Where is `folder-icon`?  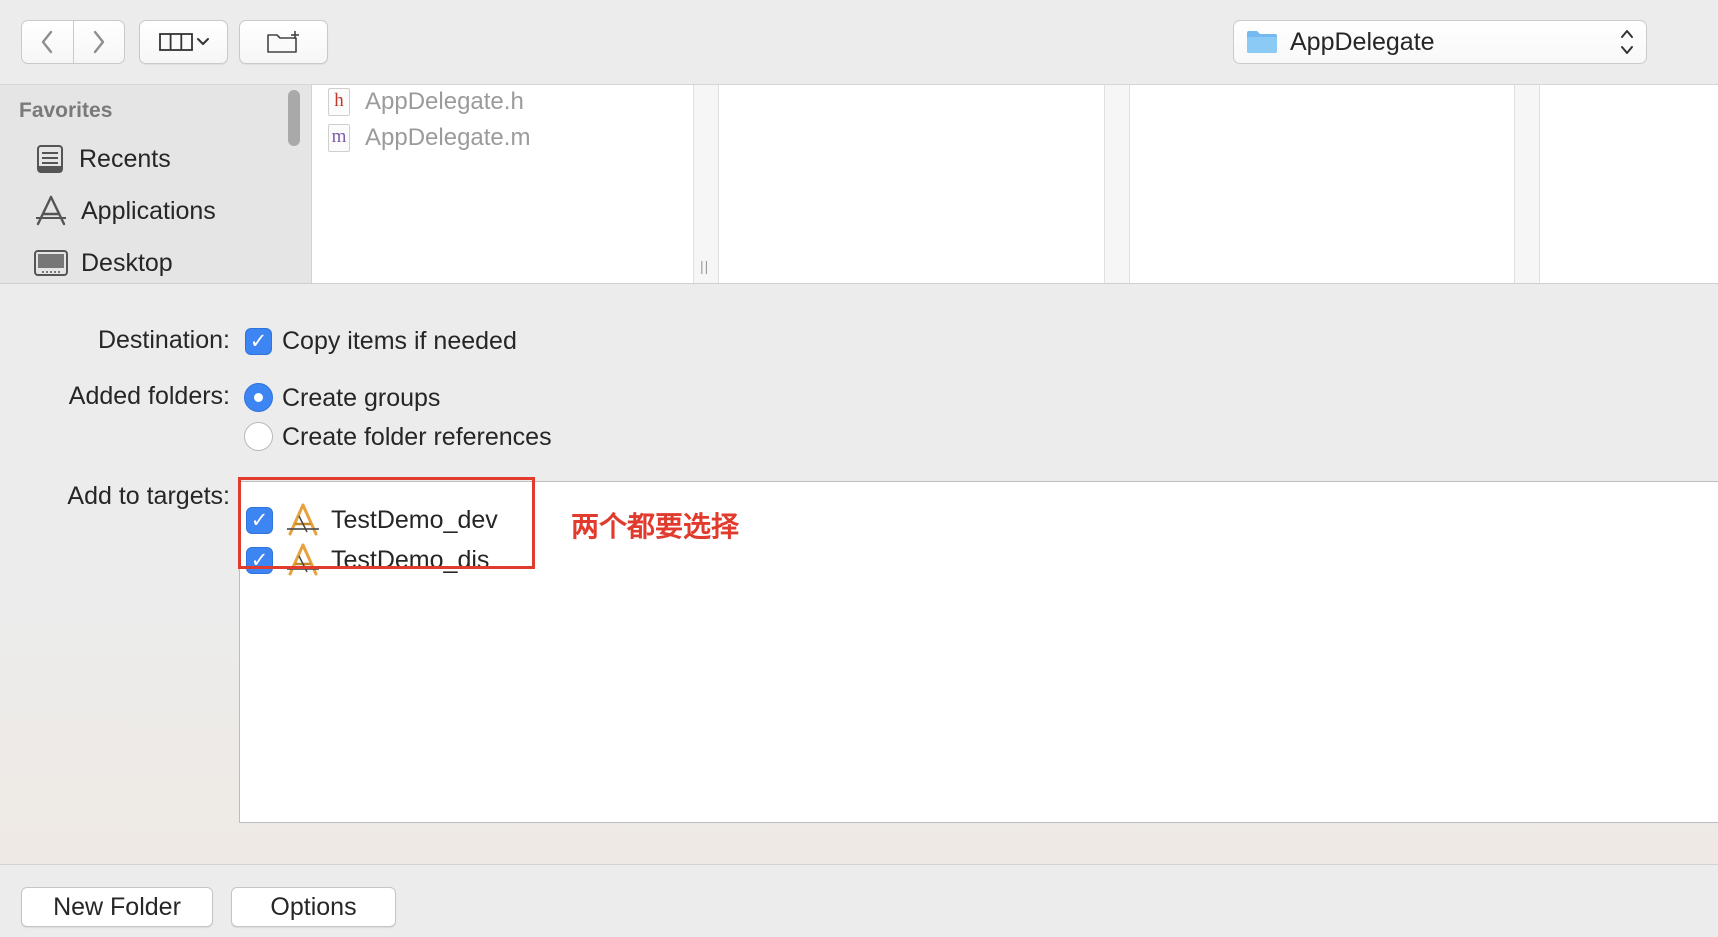
folder-icon is located at coordinates (1262, 42).